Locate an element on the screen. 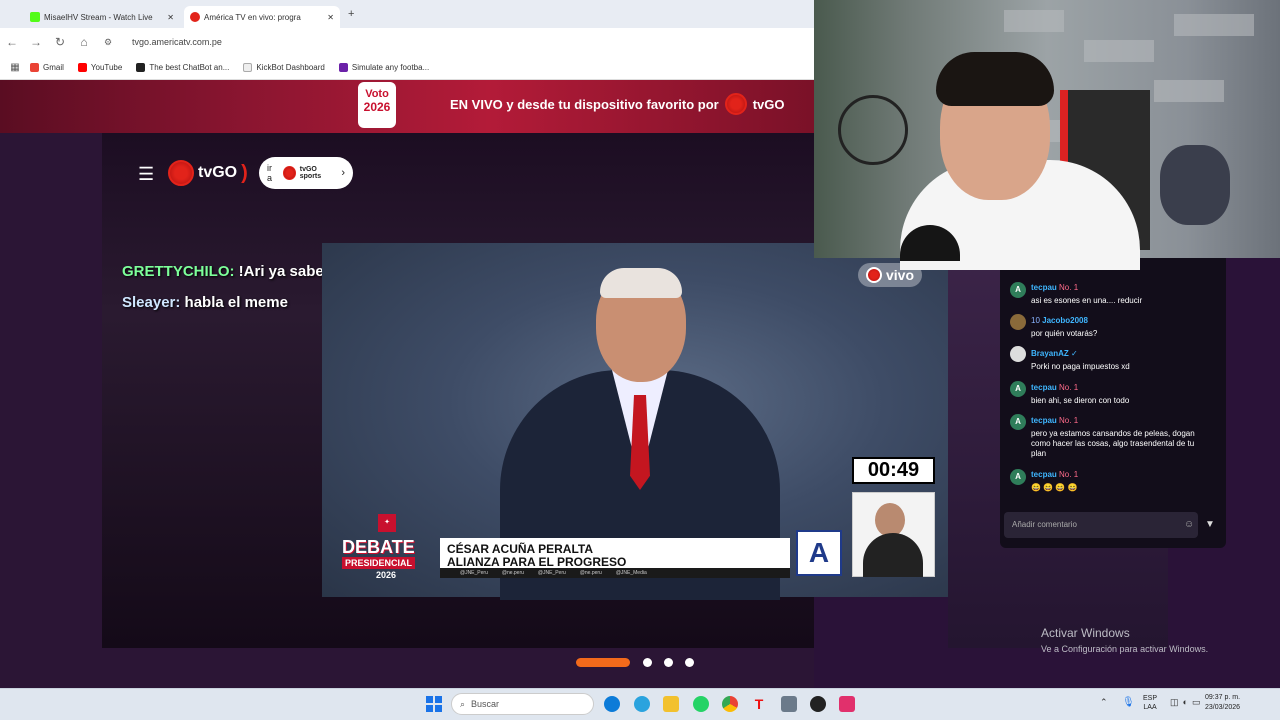  tiktok-icon is located at coordinates (847, 704).